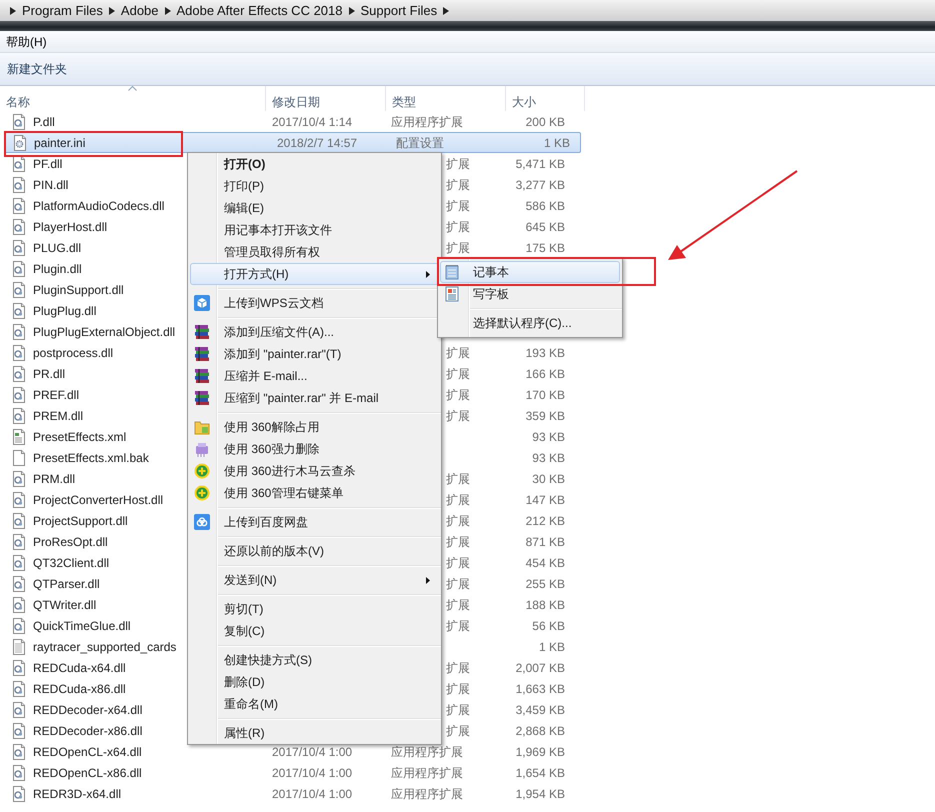  What do you see at coordinates (314, 354) in the screenshot?
I see `menu-item: 添加到 "painter.rar"(T)` at bounding box center [314, 354].